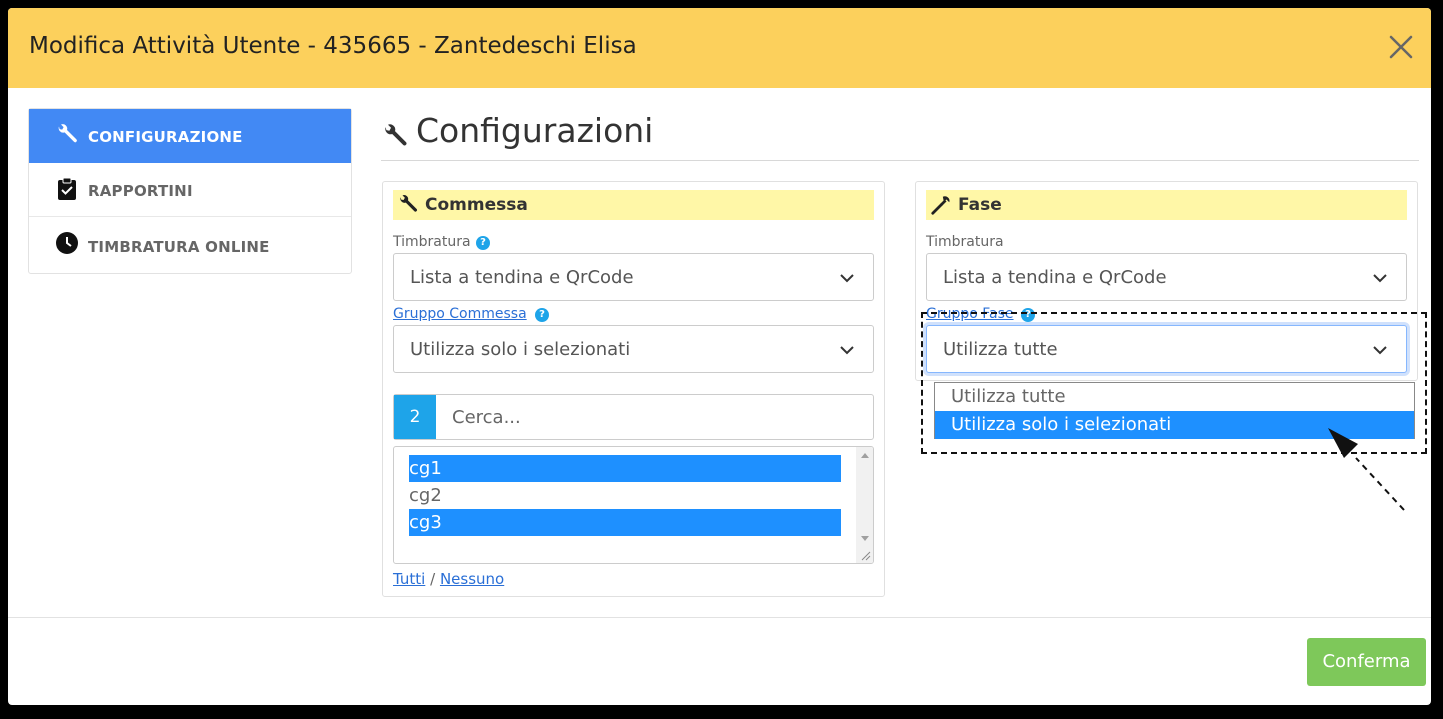  I want to click on close-button, so click(1401, 47).